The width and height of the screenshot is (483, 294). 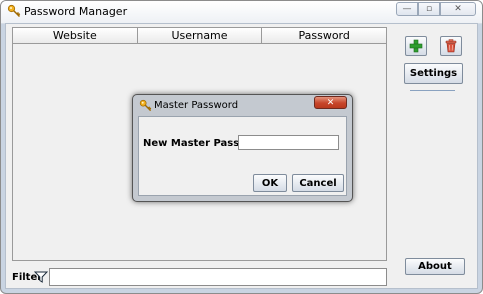 I want to click on funnel-icon, so click(x=41, y=277).